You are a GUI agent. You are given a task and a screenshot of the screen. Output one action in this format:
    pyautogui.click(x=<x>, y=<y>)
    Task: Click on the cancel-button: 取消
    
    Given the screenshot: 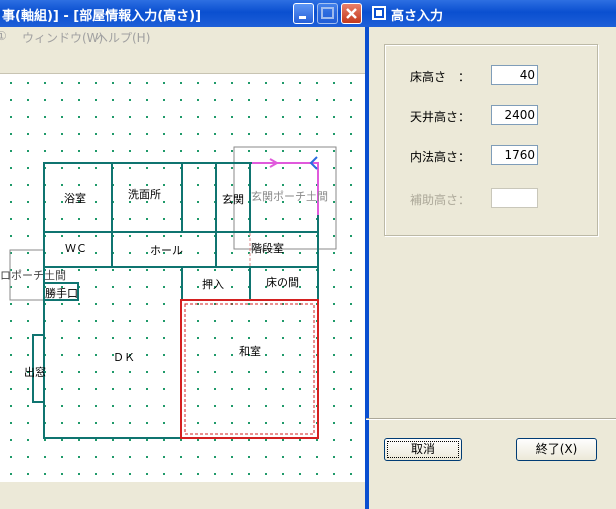 What is the action you would take?
    pyautogui.click(x=423, y=449)
    